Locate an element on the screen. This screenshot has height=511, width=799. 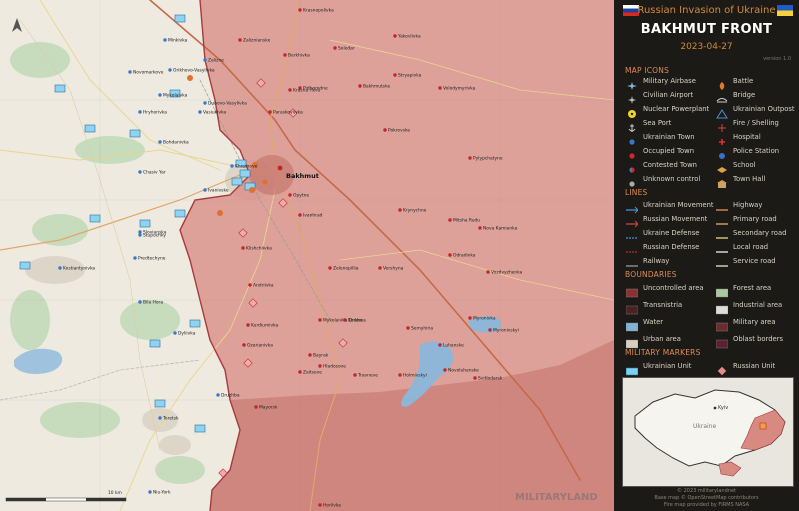
legend-label: Military Airbase is located at coordinates (669, 81).